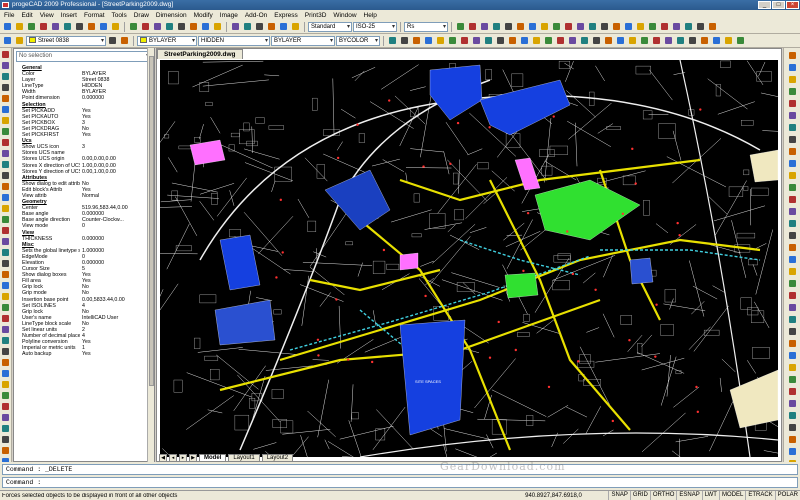  Describe the element at coordinates (285, 15) in the screenshot. I see `menu-express: Express` at that location.